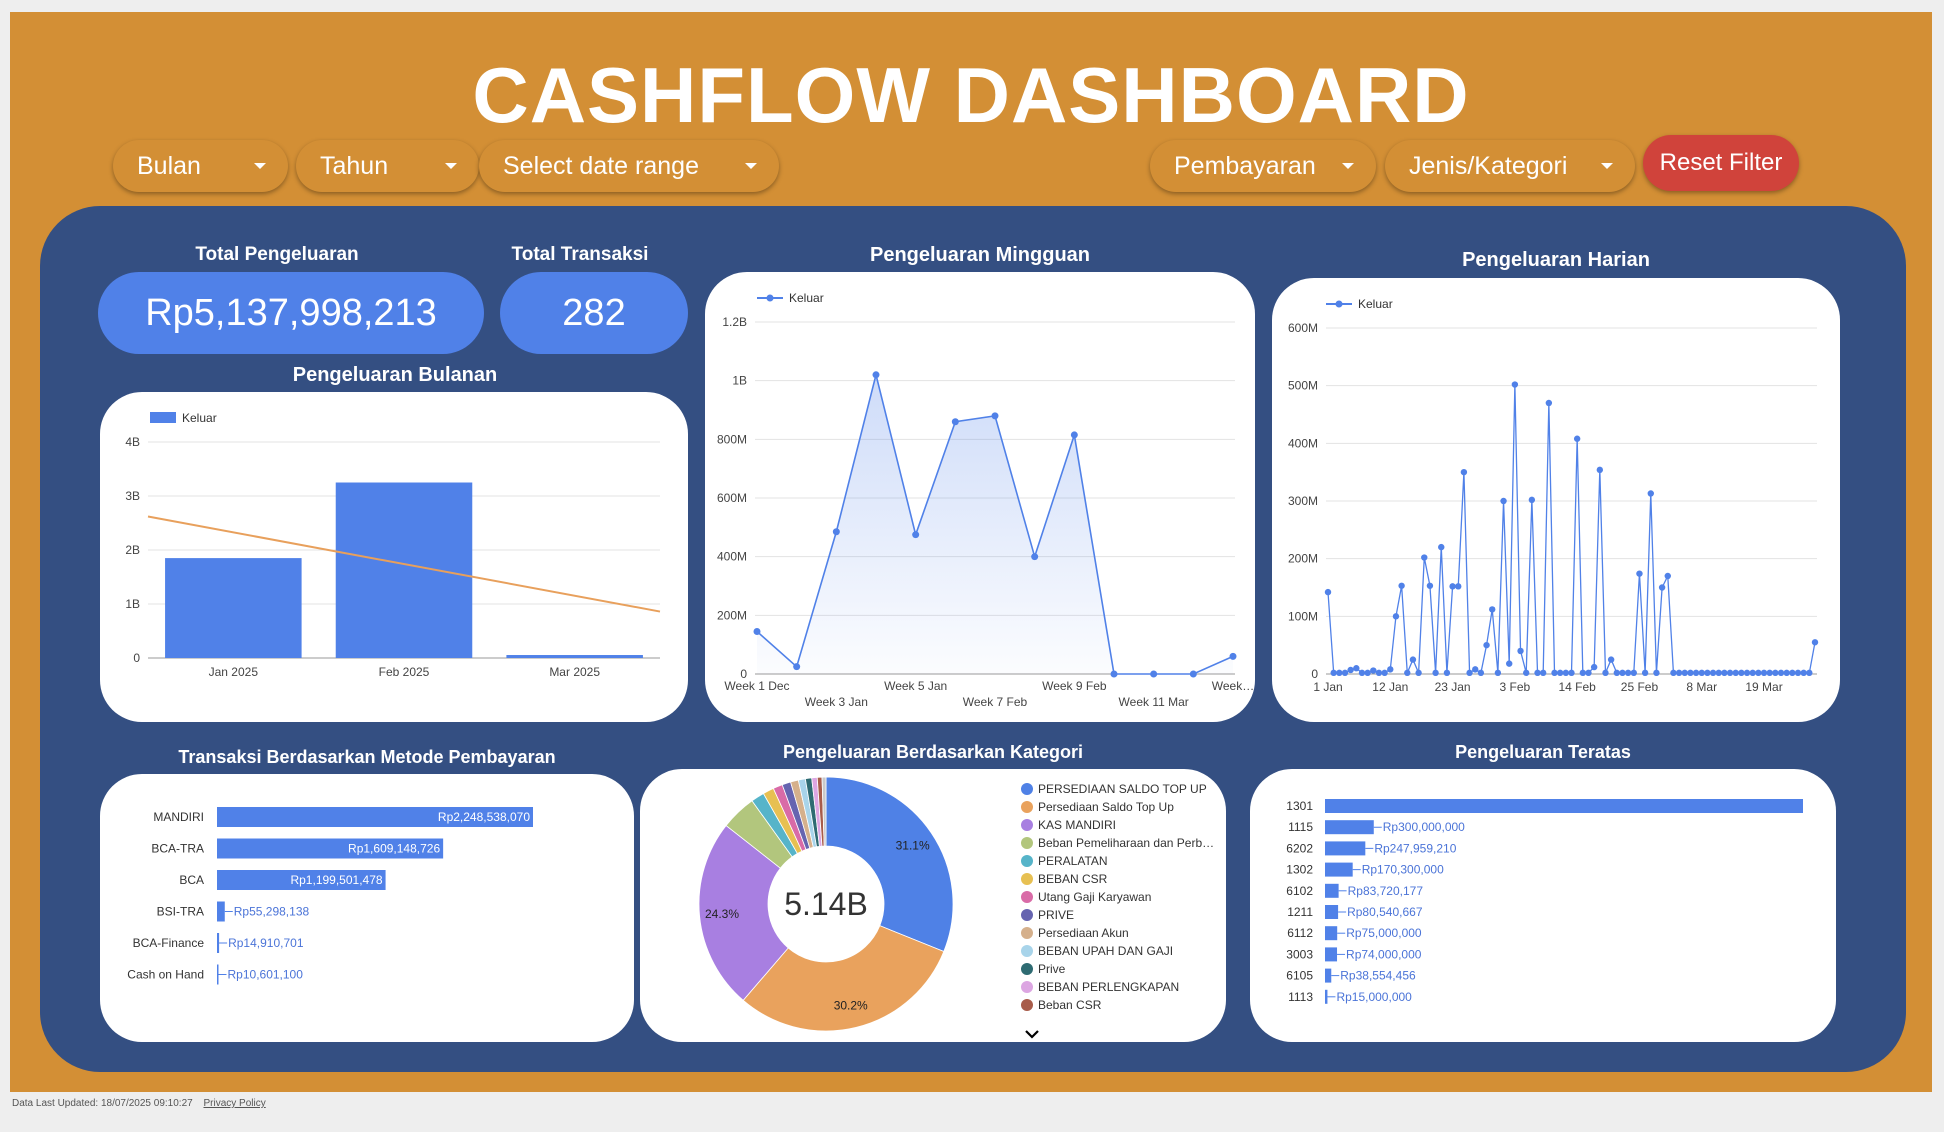 The image size is (1944, 1132). I want to click on chart-bulanan: Keluar 0 1B 2B 3B 4B Jan 2025 Feb 2025 Mar 2025, so click(393, 545).